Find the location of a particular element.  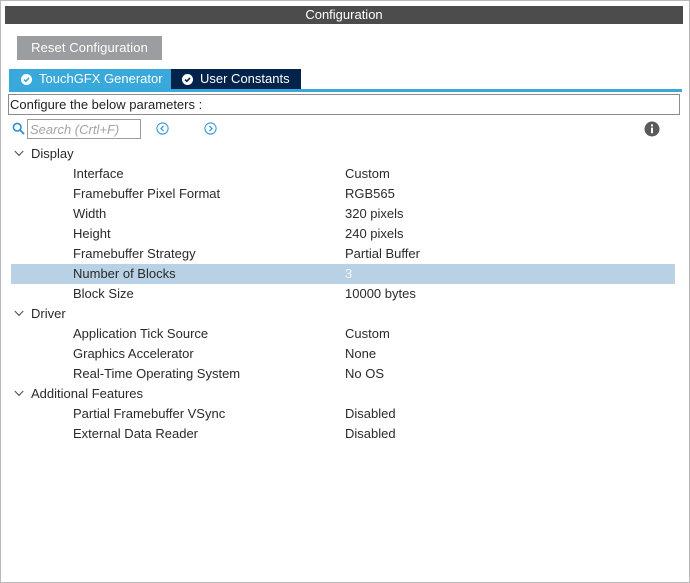

tab-touchgfx-generator: TouchGFX Generator is located at coordinates (90, 79).